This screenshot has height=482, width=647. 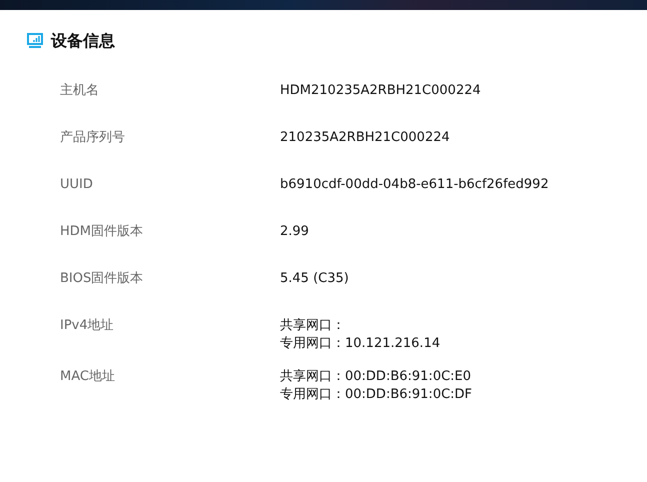 I want to click on field-label: BIOS固件版本, so click(x=102, y=279).